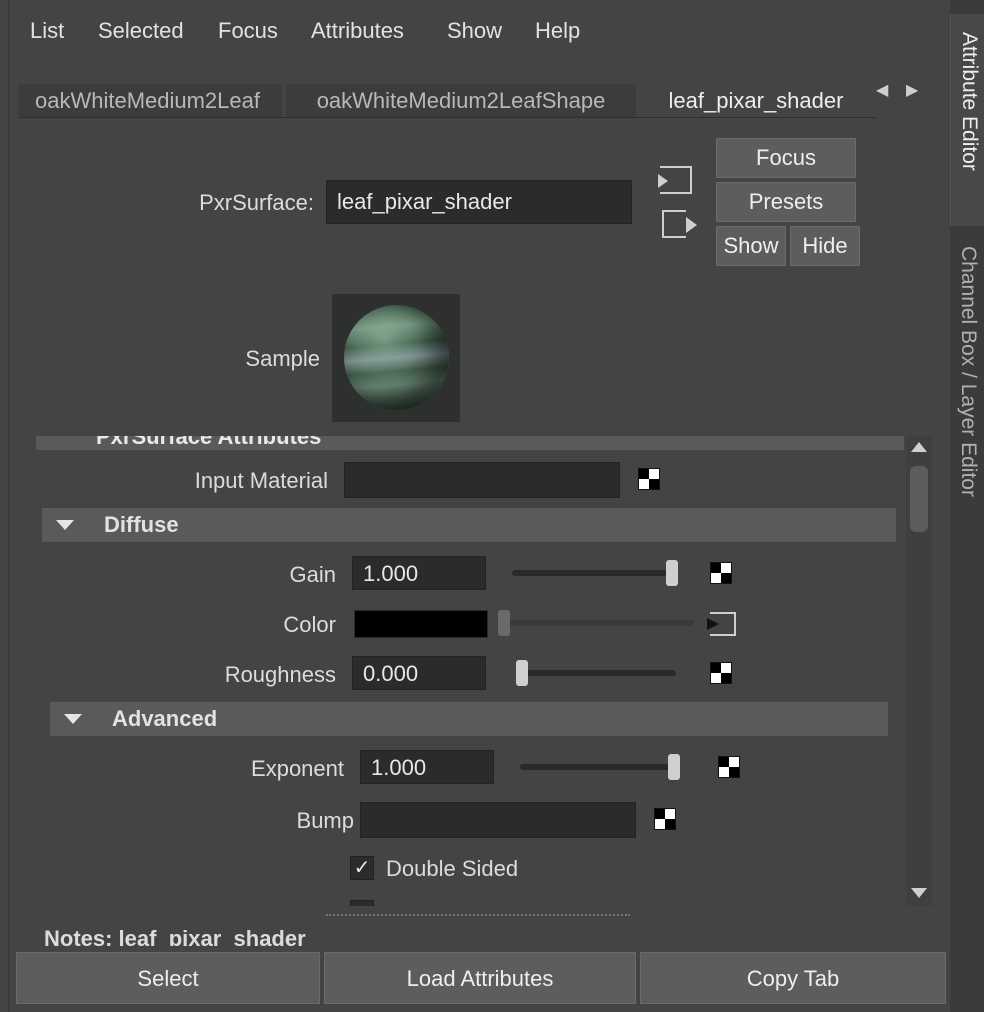  What do you see at coordinates (786, 202) in the screenshot?
I see `presets-button: Presets` at bounding box center [786, 202].